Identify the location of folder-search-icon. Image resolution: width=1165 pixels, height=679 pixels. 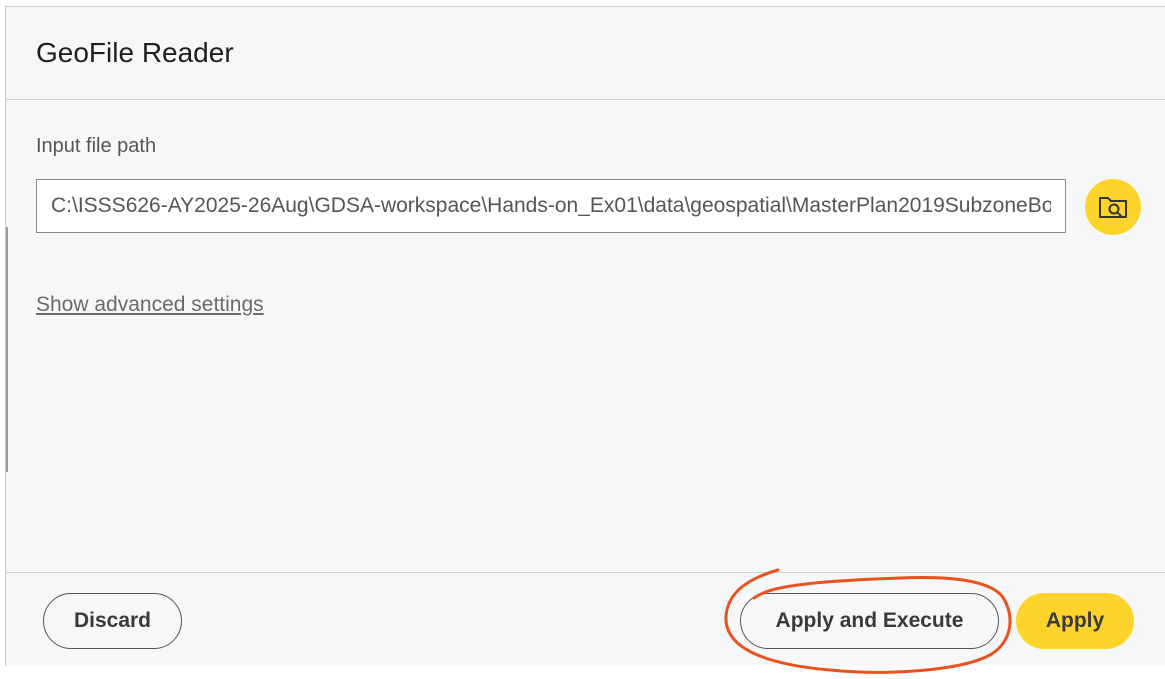
(1113, 207).